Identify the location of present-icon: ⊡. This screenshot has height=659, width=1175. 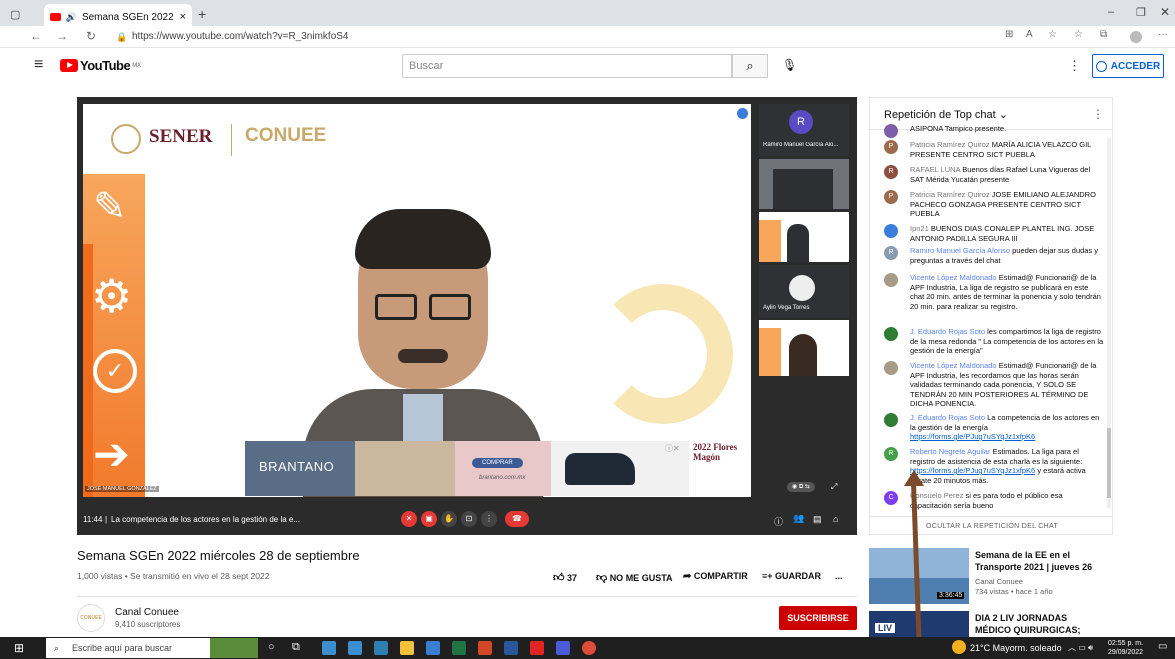
(469, 519).